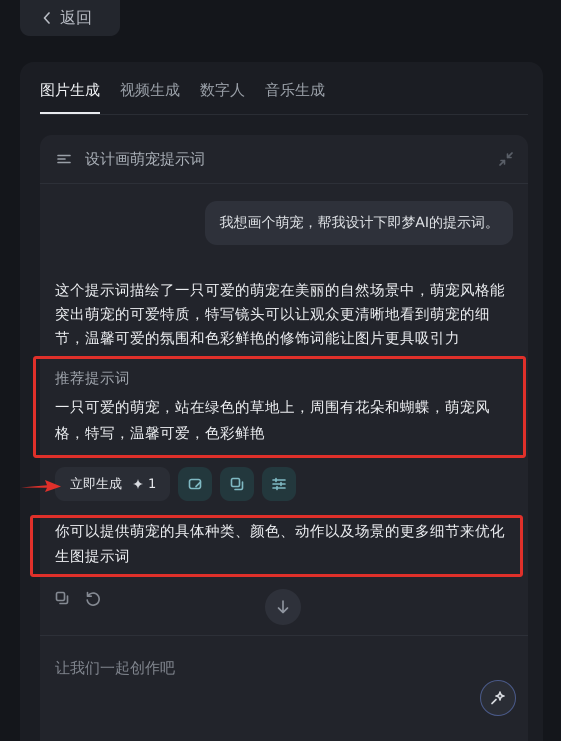 This screenshot has height=741, width=561. I want to click on collapse-button, so click(506, 159).